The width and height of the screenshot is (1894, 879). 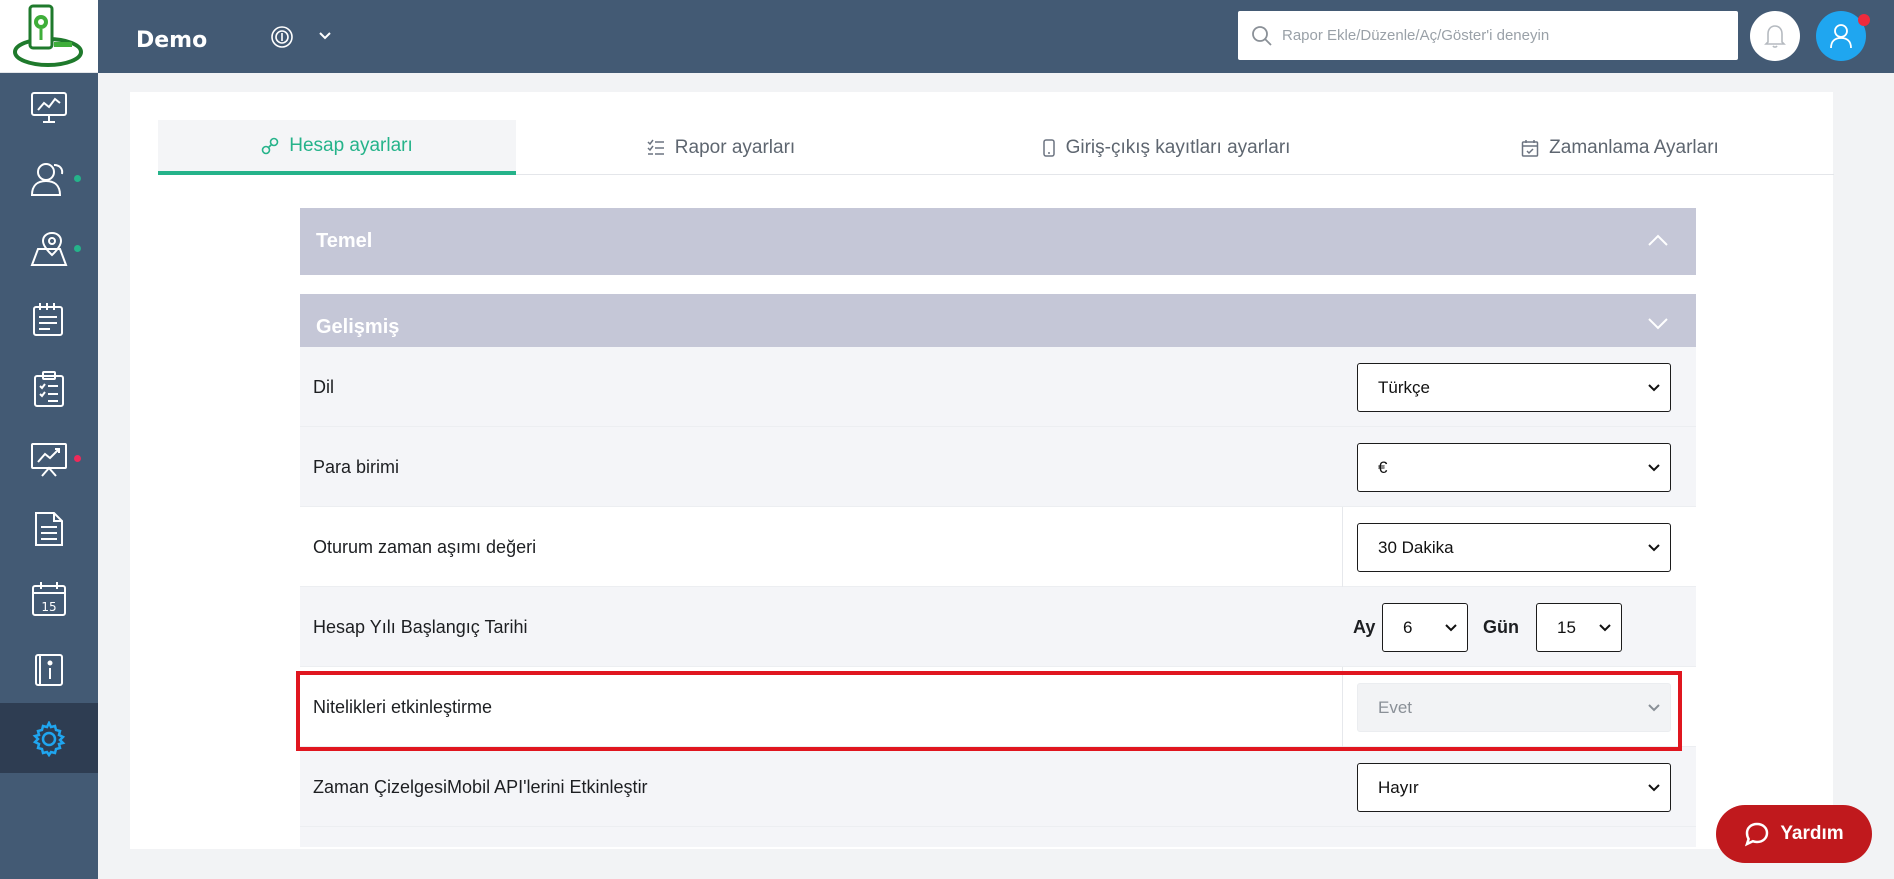 I want to click on search-box, so click(x=1488, y=35).